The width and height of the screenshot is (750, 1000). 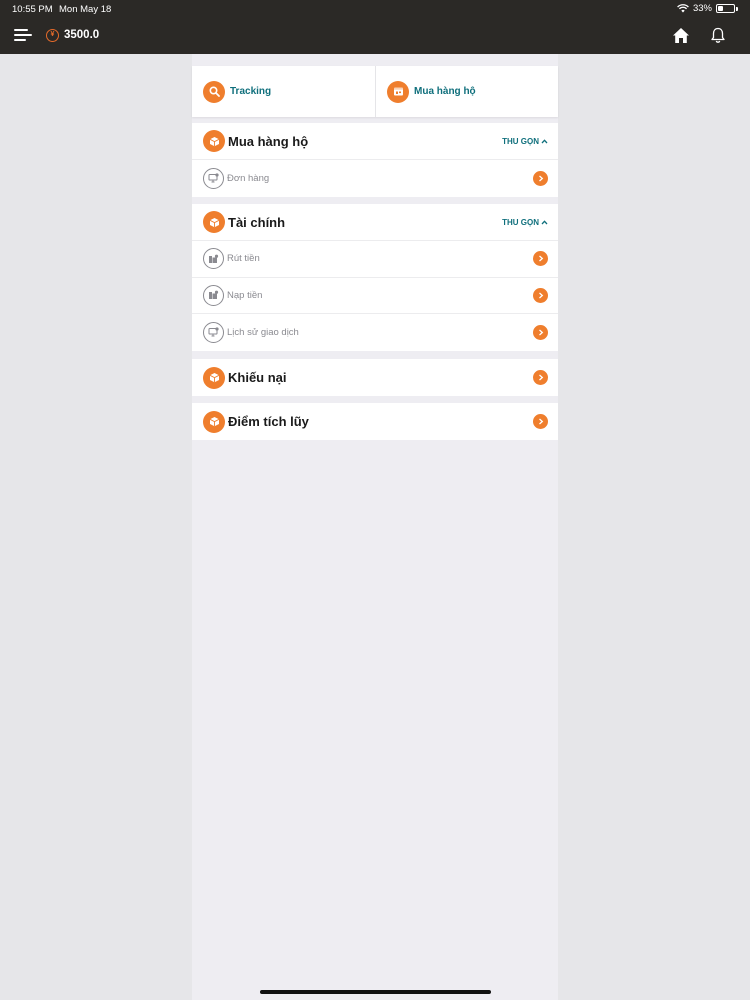 What do you see at coordinates (683, 8) in the screenshot?
I see `wifi-icon` at bounding box center [683, 8].